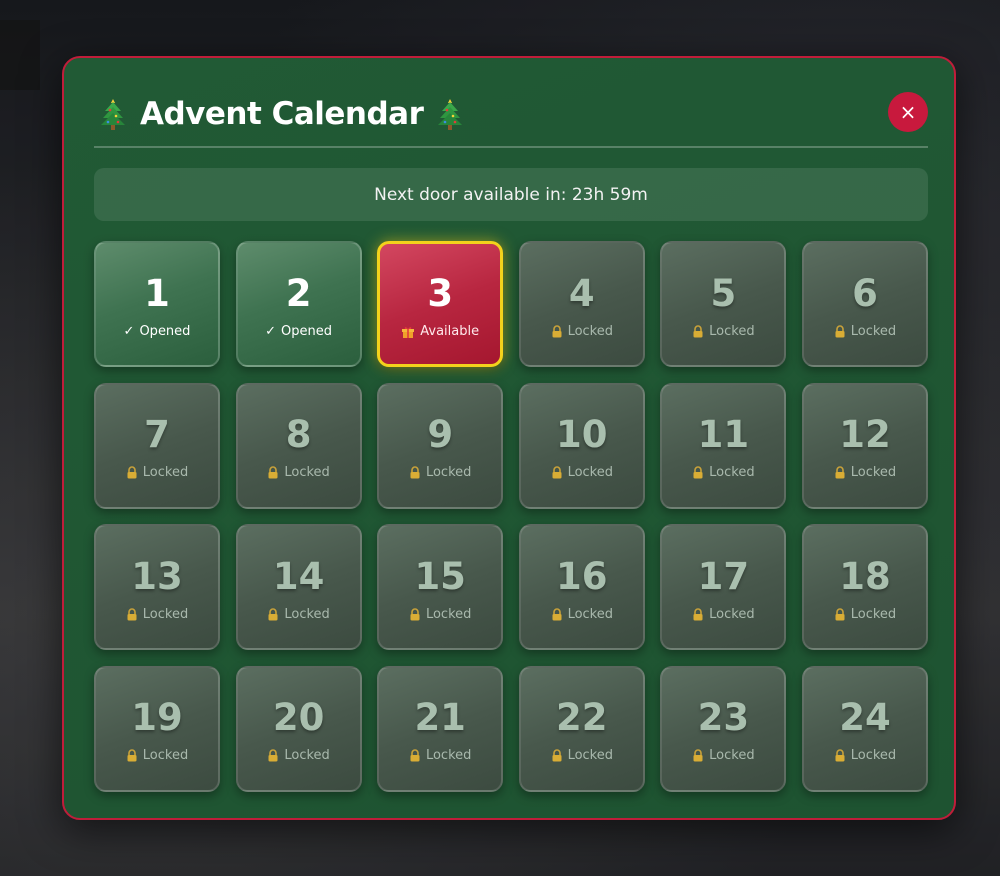 This screenshot has width=1000, height=876. What do you see at coordinates (298, 293) in the screenshot?
I see `door-number: 2` at bounding box center [298, 293].